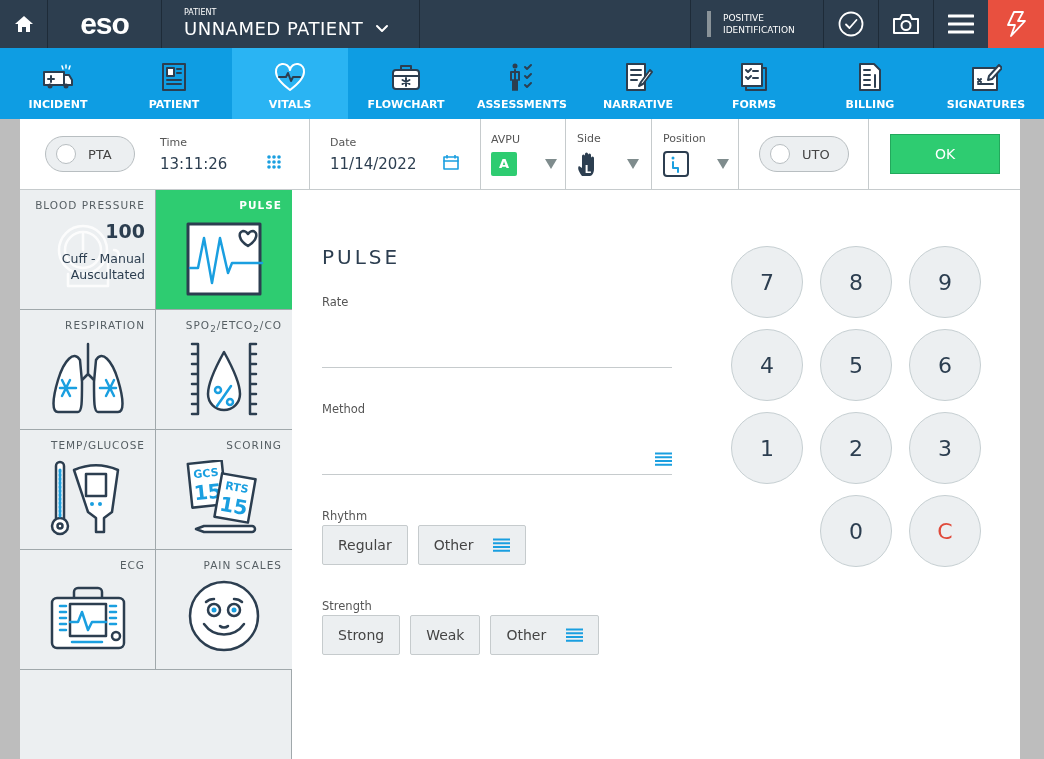 The width and height of the screenshot is (1044, 759). What do you see at coordinates (445, 635) in the screenshot?
I see `option-button: Weak` at bounding box center [445, 635].